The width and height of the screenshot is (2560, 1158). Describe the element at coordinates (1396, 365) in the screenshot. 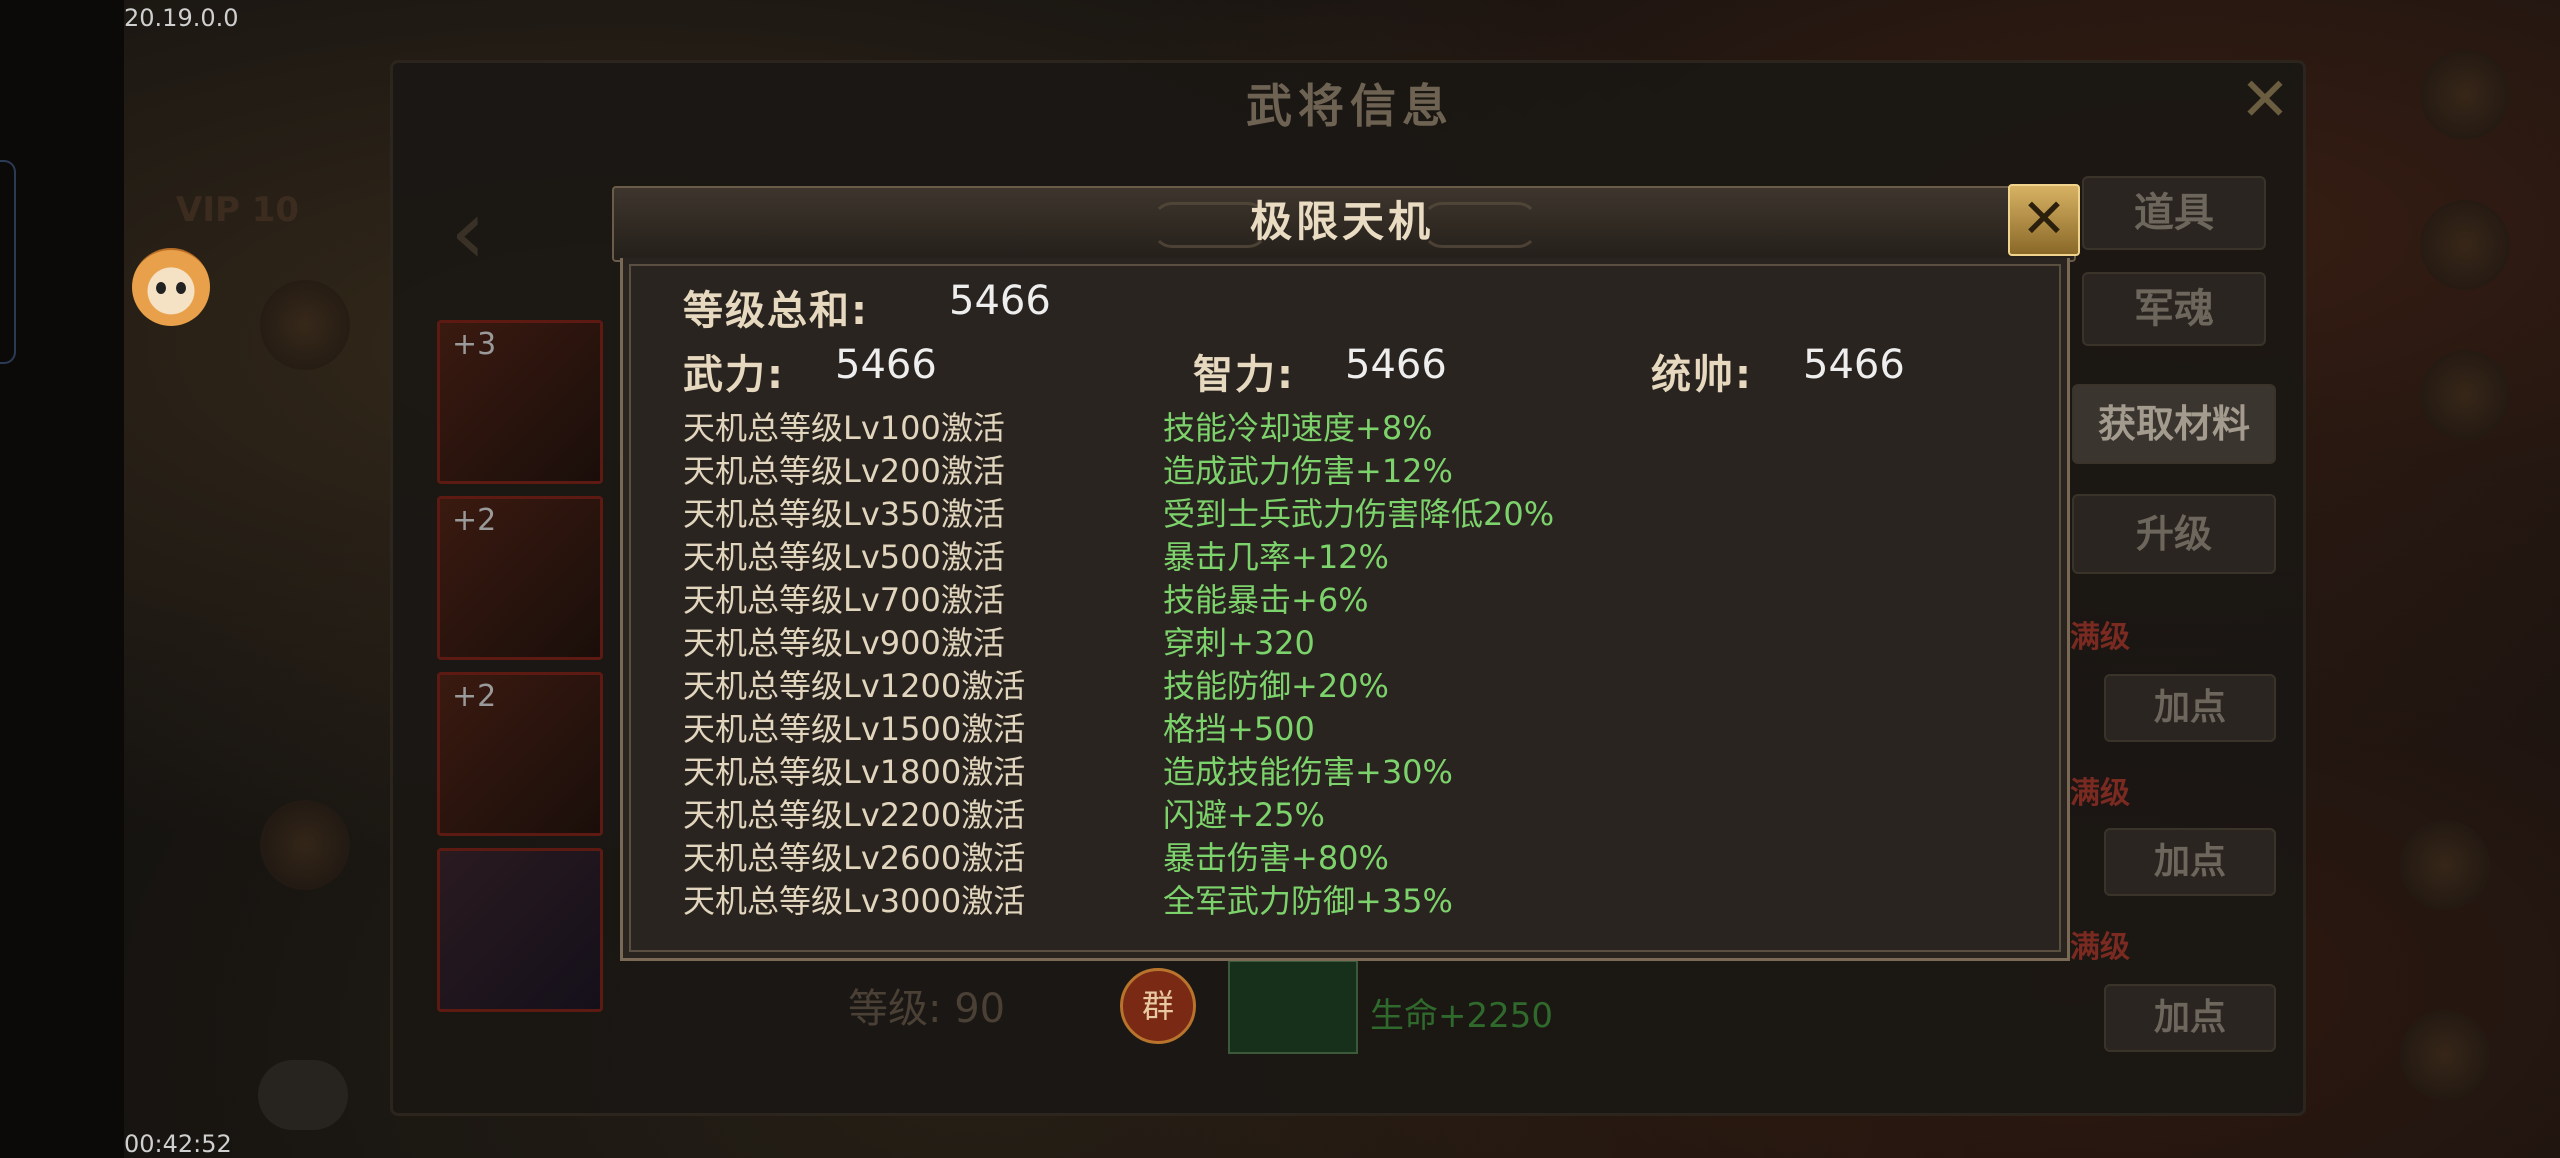

I see `intellect-value: 5466` at that location.